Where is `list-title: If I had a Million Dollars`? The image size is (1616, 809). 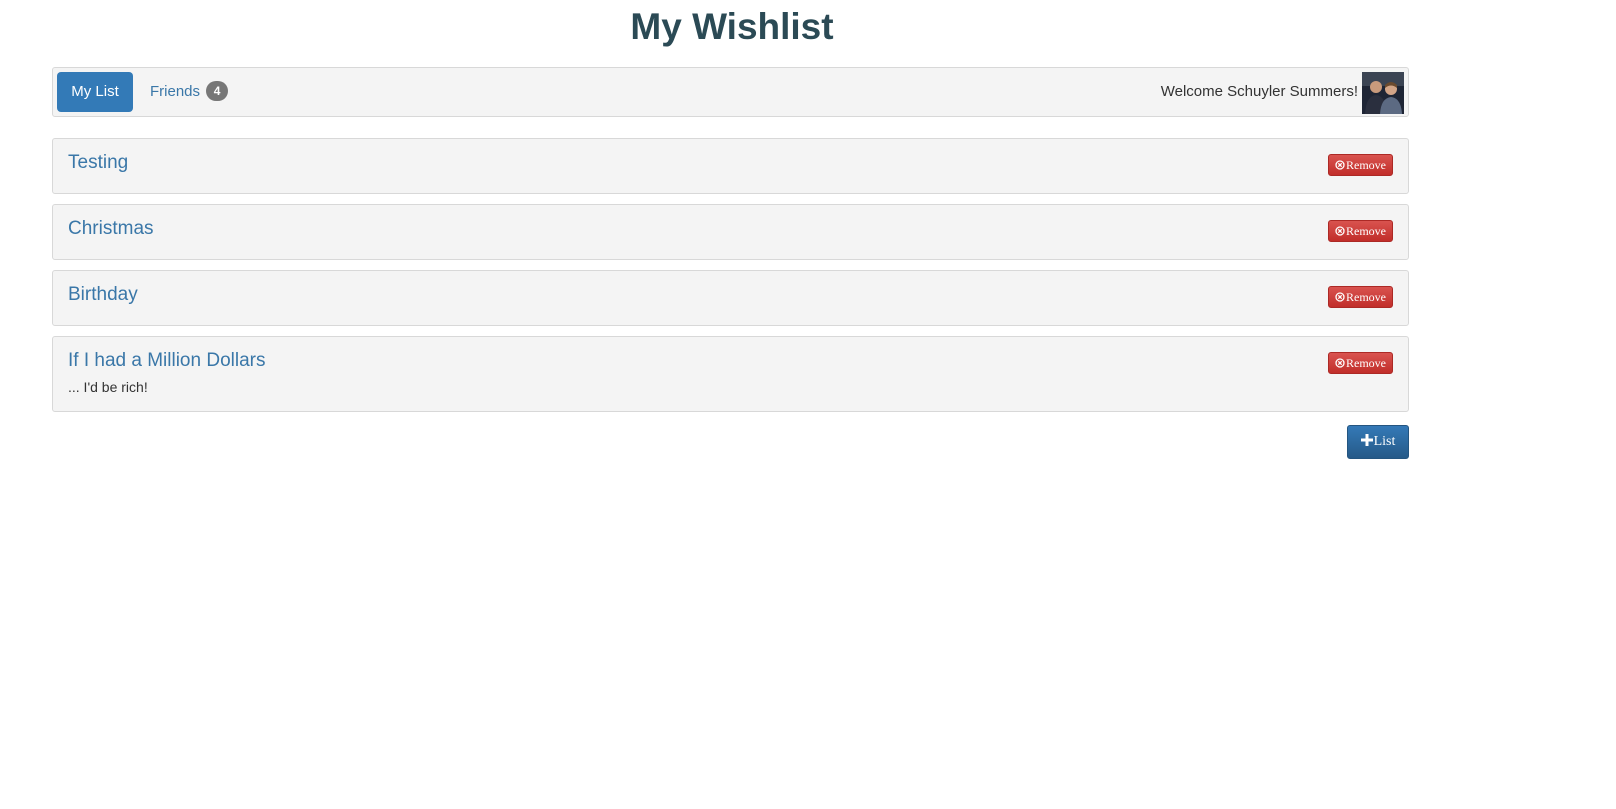
list-title: If I had a Million Dollars is located at coordinates (166, 361).